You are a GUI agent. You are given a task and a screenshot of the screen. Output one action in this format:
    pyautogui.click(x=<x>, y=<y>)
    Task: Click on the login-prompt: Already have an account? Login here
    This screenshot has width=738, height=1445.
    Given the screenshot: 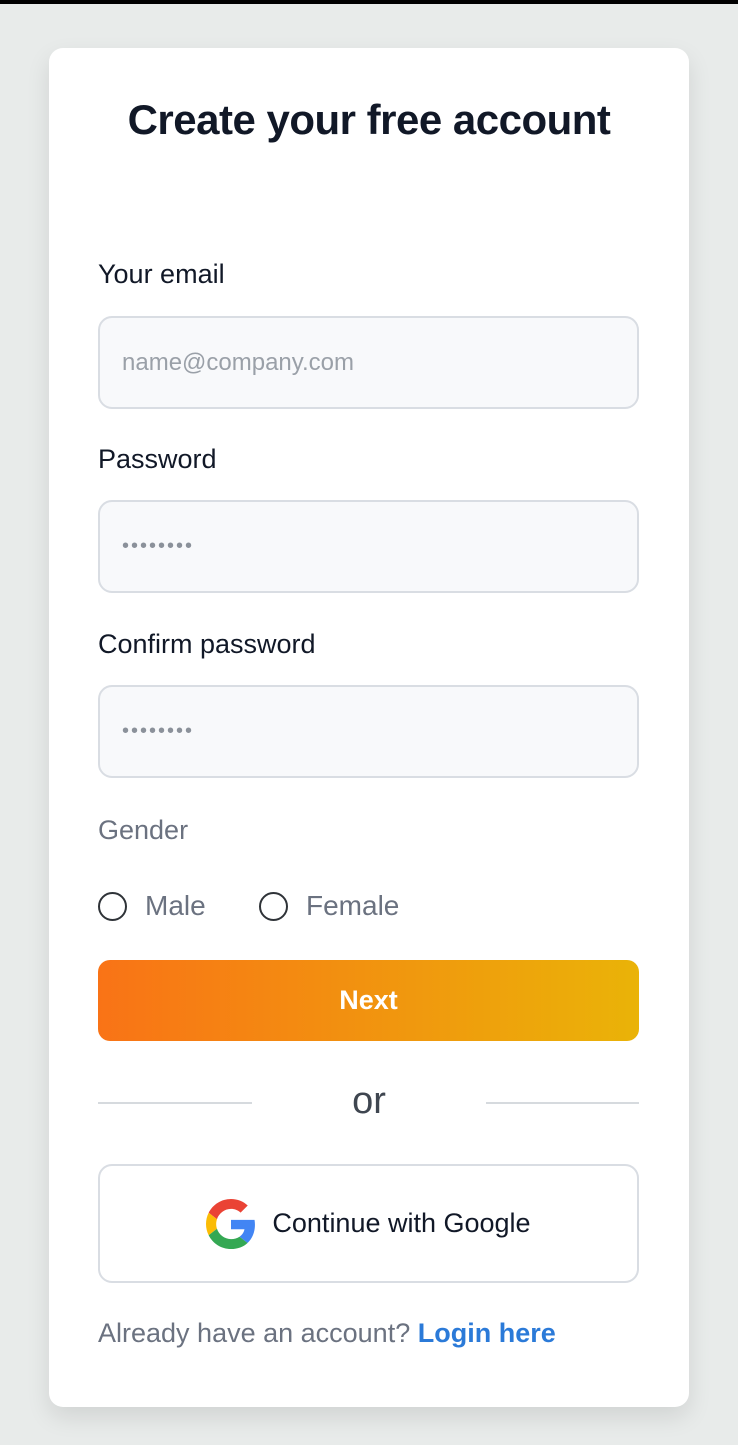 What is the action you would take?
    pyautogui.click(x=327, y=1333)
    